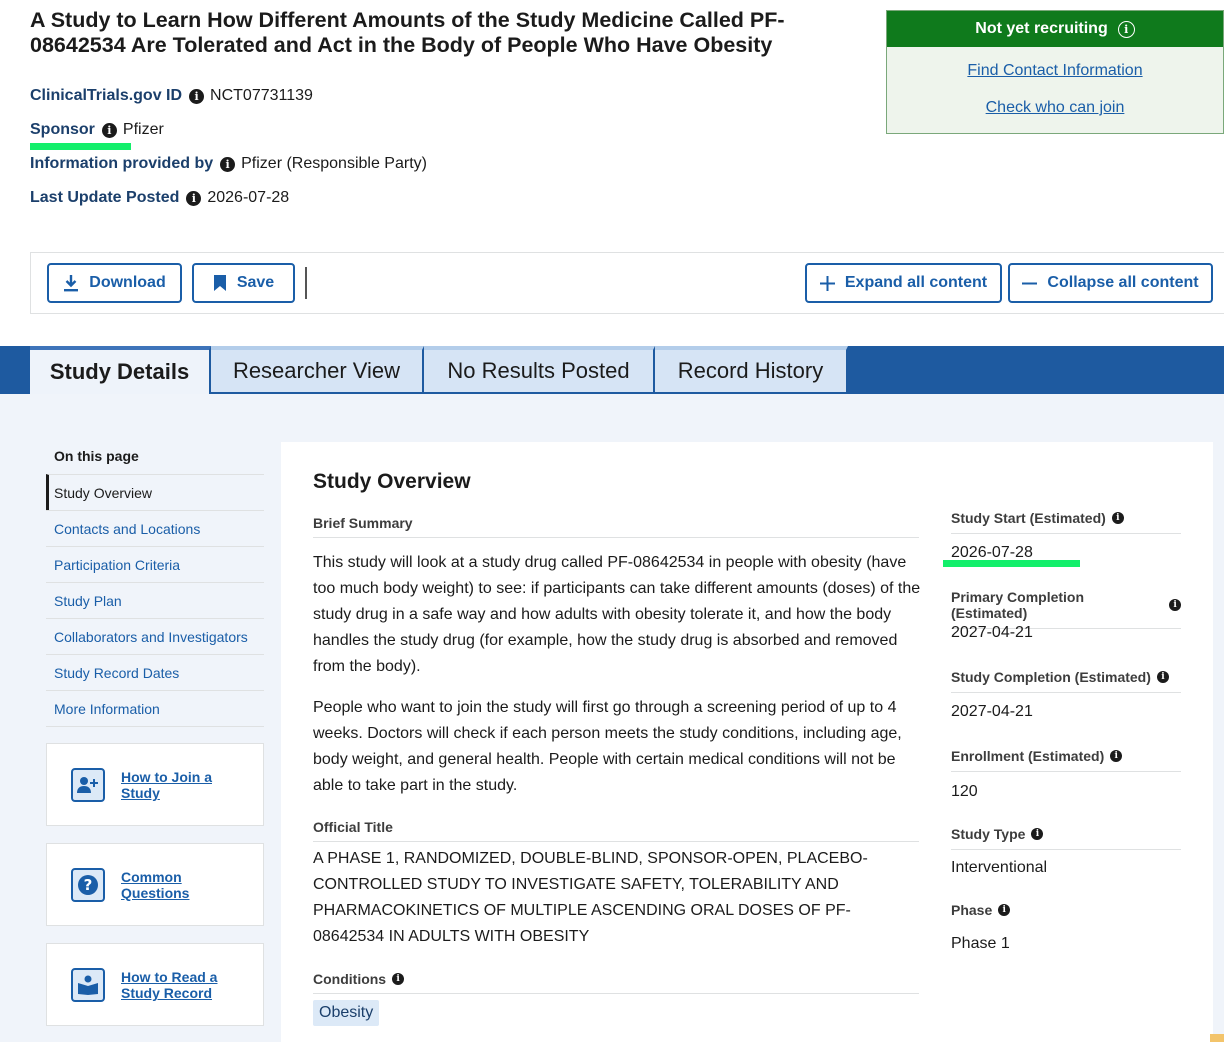  What do you see at coordinates (248, 197) in the screenshot?
I see `meta-value: 2026-07-28` at bounding box center [248, 197].